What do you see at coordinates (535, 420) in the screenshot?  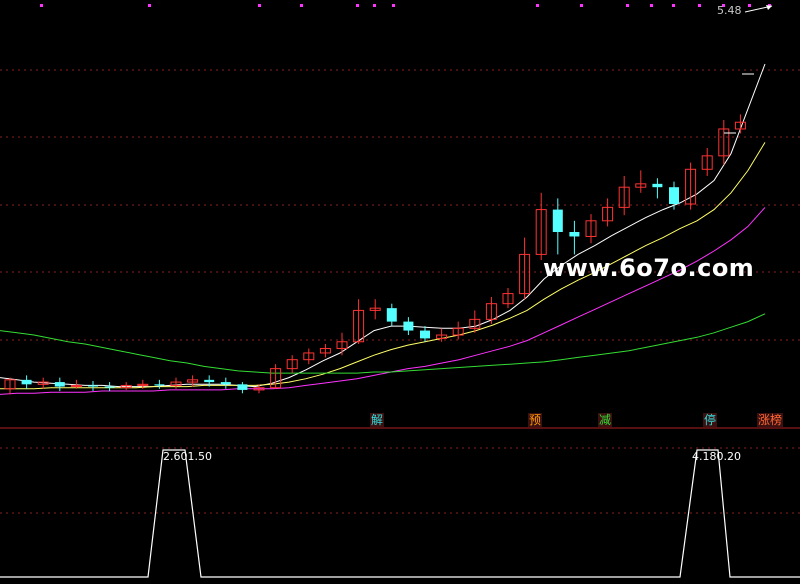 I see `signal-1: 预` at bounding box center [535, 420].